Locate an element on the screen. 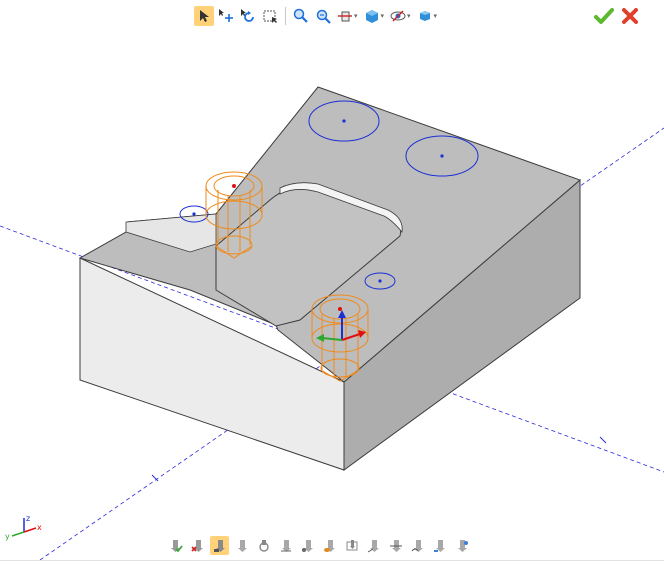  triad-label-x: x is located at coordinates (39, 527).